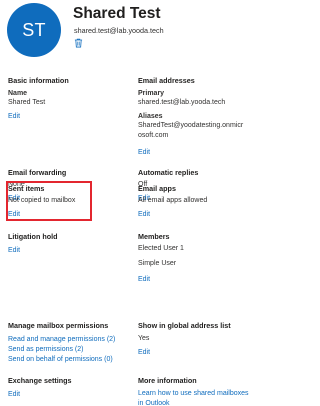 The width and height of the screenshot is (320, 406). I want to click on section-title: Manage mailbox permissions, so click(58, 325).